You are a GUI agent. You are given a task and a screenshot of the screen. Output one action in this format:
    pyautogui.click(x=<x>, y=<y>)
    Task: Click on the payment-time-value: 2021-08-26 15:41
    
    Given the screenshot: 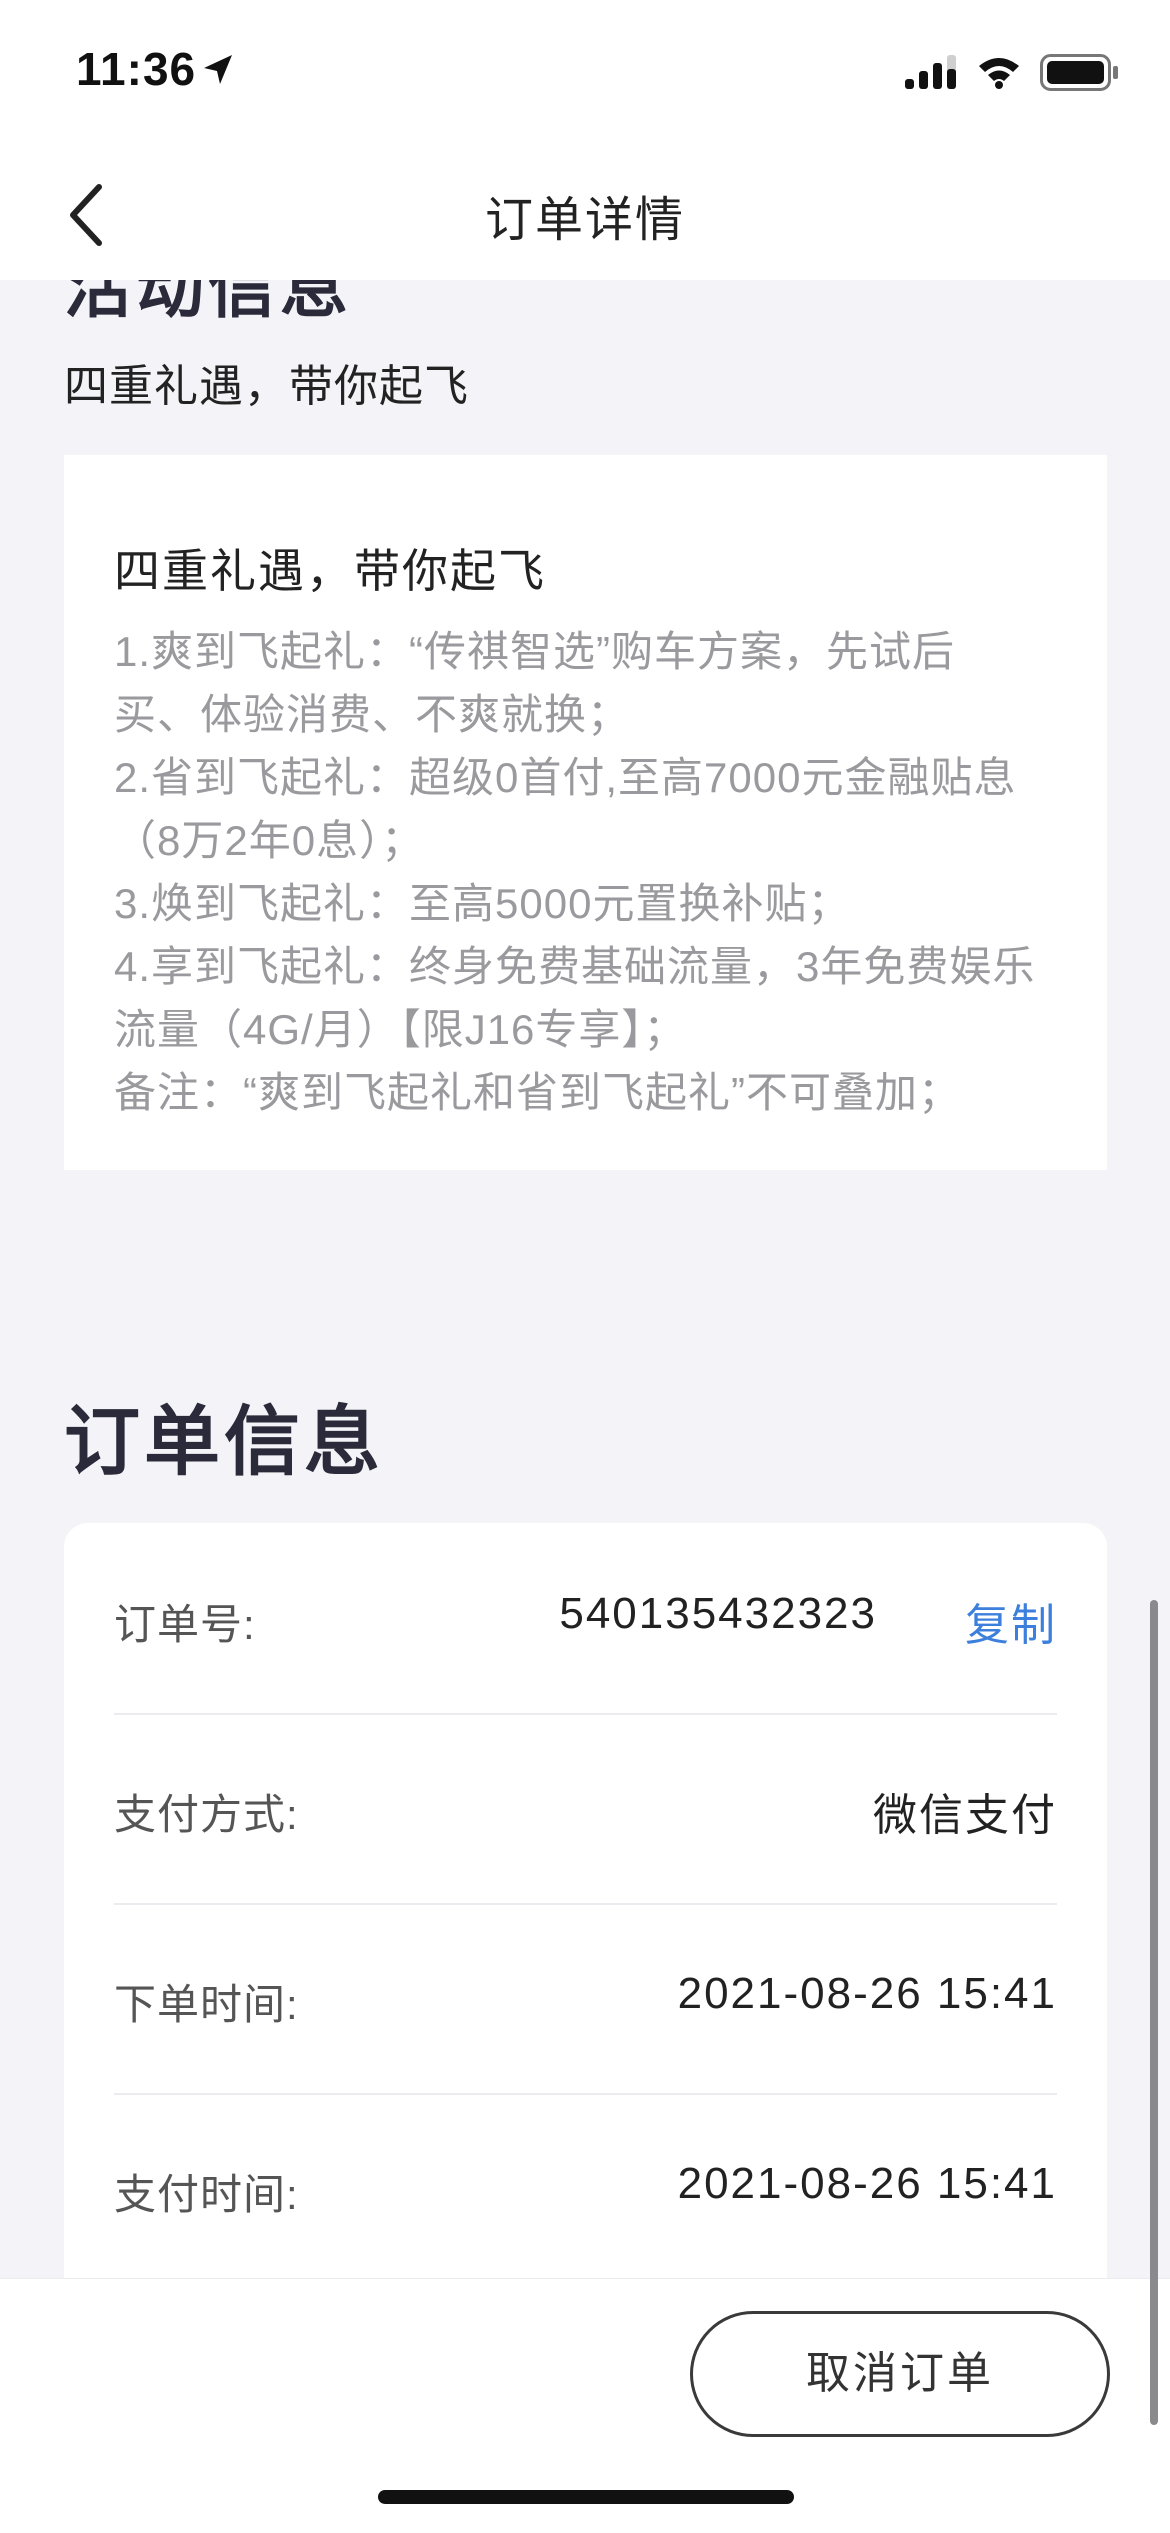 What is the action you would take?
    pyautogui.click(x=867, y=2183)
    